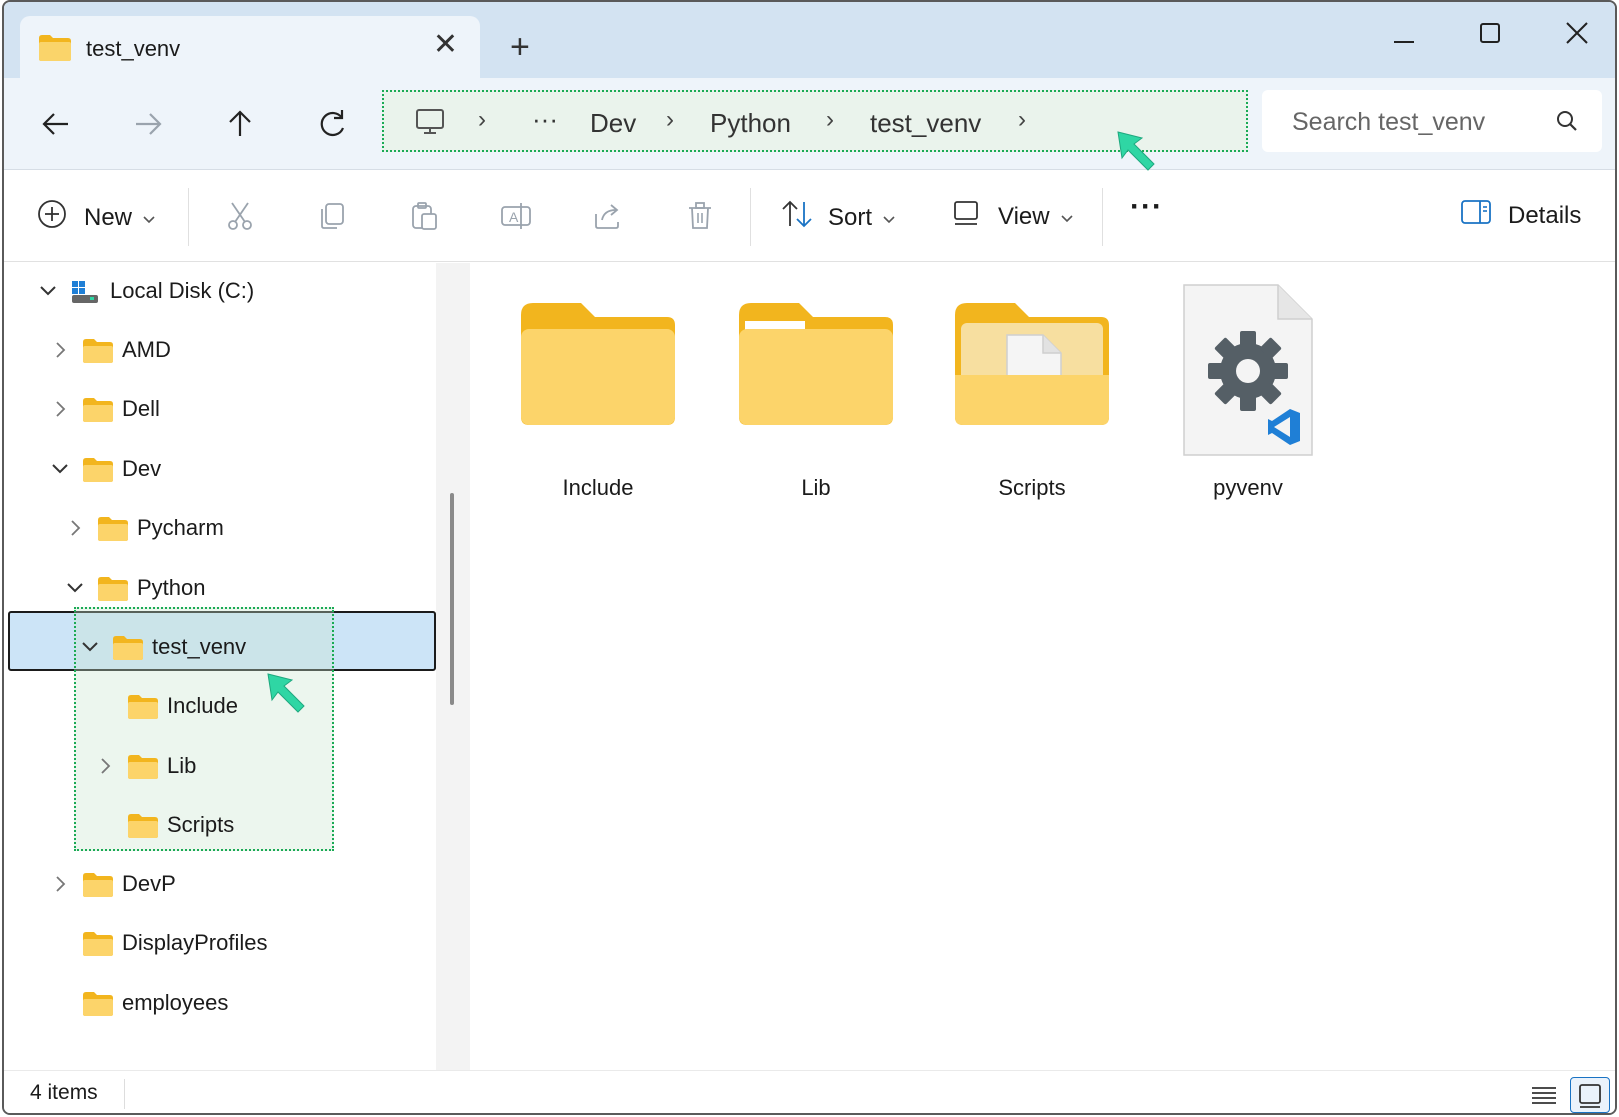  Describe the element at coordinates (199, 646) in the screenshot. I see `sidebar-item-label: test_venv` at that location.